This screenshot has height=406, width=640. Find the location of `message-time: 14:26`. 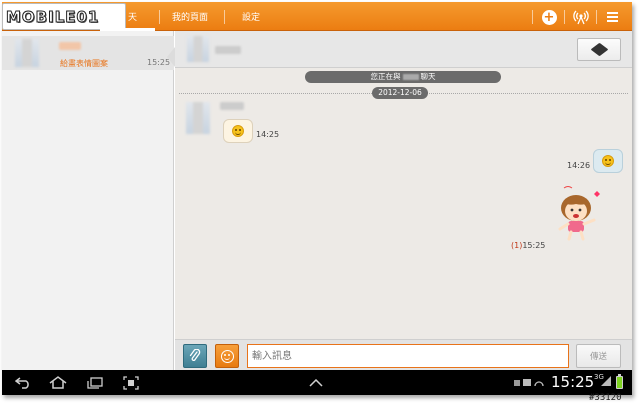

message-time: 14:26 is located at coordinates (579, 165).